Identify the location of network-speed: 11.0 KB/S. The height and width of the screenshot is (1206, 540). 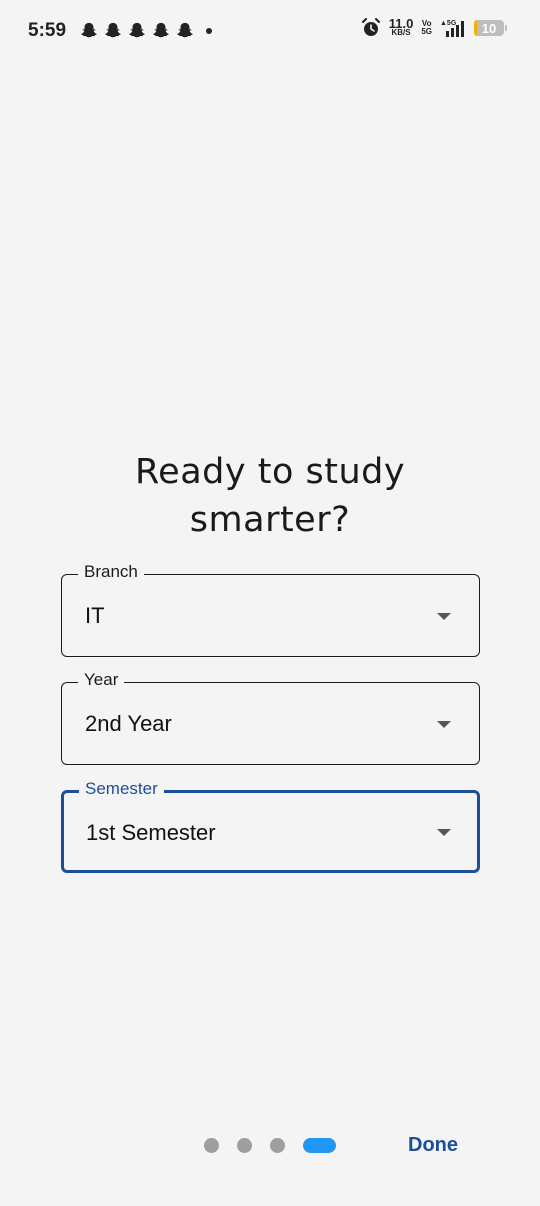
(401, 26).